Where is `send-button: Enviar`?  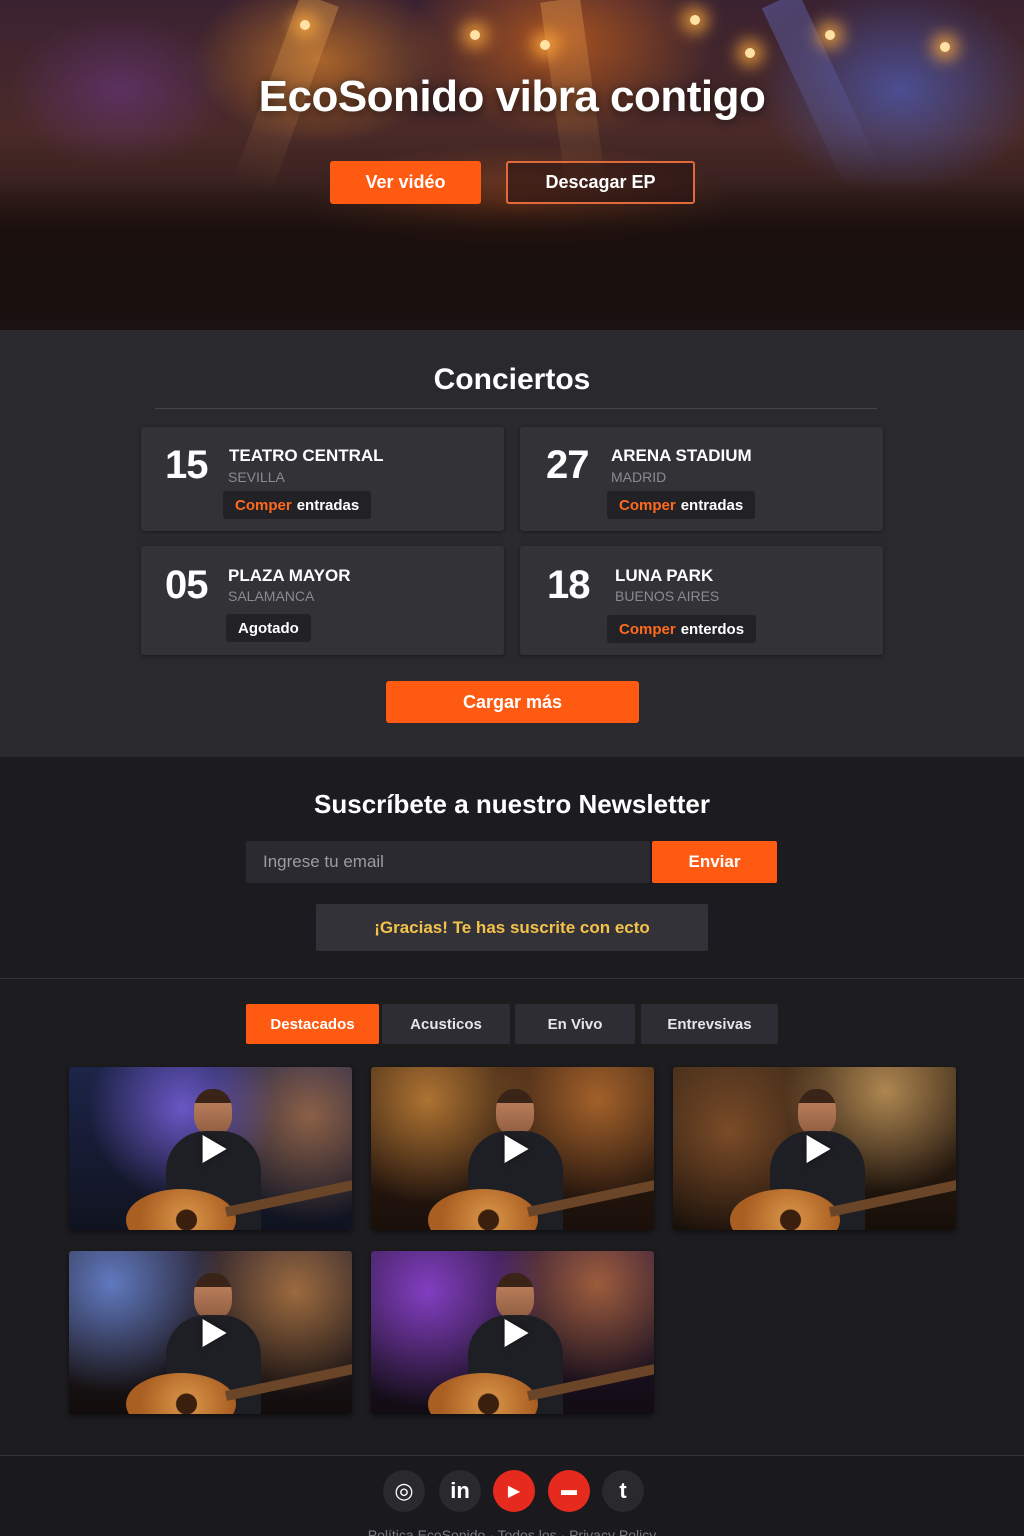
send-button: Enviar is located at coordinates (714, 862).